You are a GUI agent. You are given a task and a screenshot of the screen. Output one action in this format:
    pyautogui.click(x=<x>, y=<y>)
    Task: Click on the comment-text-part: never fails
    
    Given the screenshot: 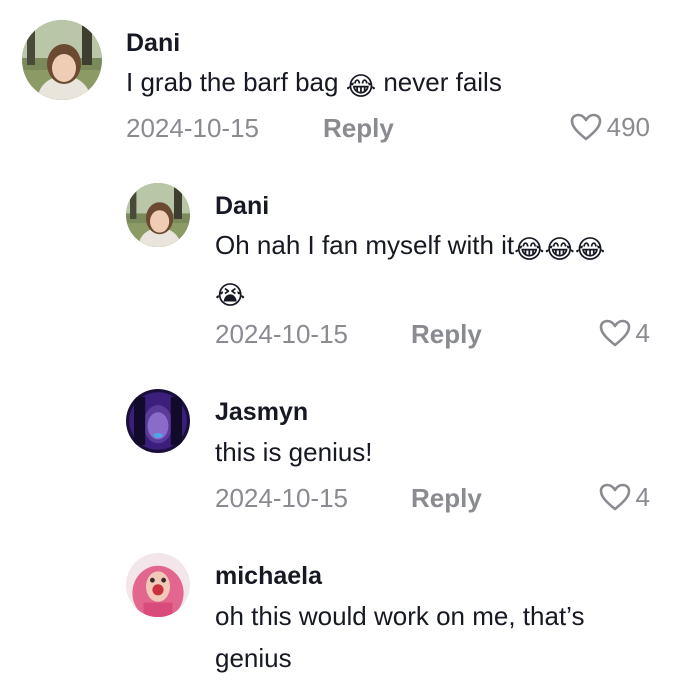 What is the action you would take?
    pyautogui.click(x=439, y=82)
    